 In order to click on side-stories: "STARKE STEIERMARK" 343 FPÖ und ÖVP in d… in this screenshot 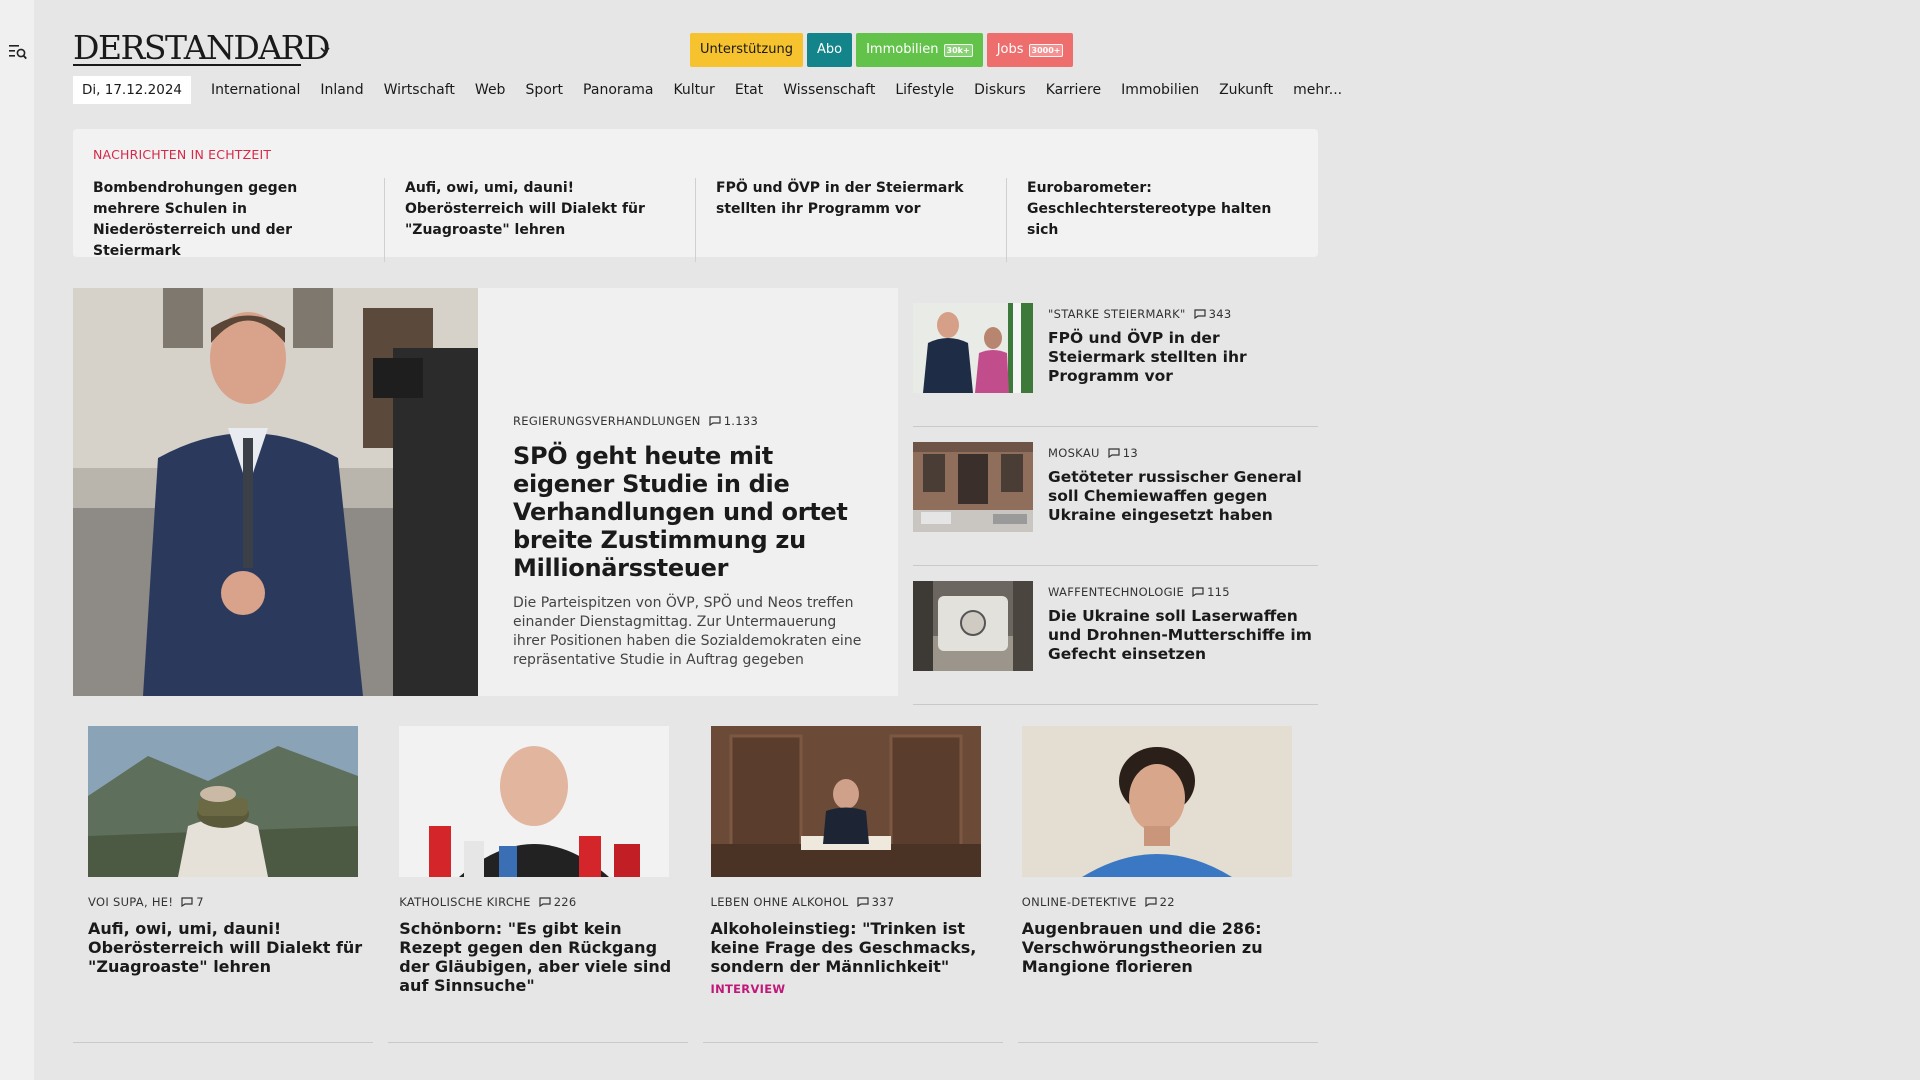, I will do `click(1115, 496)`.